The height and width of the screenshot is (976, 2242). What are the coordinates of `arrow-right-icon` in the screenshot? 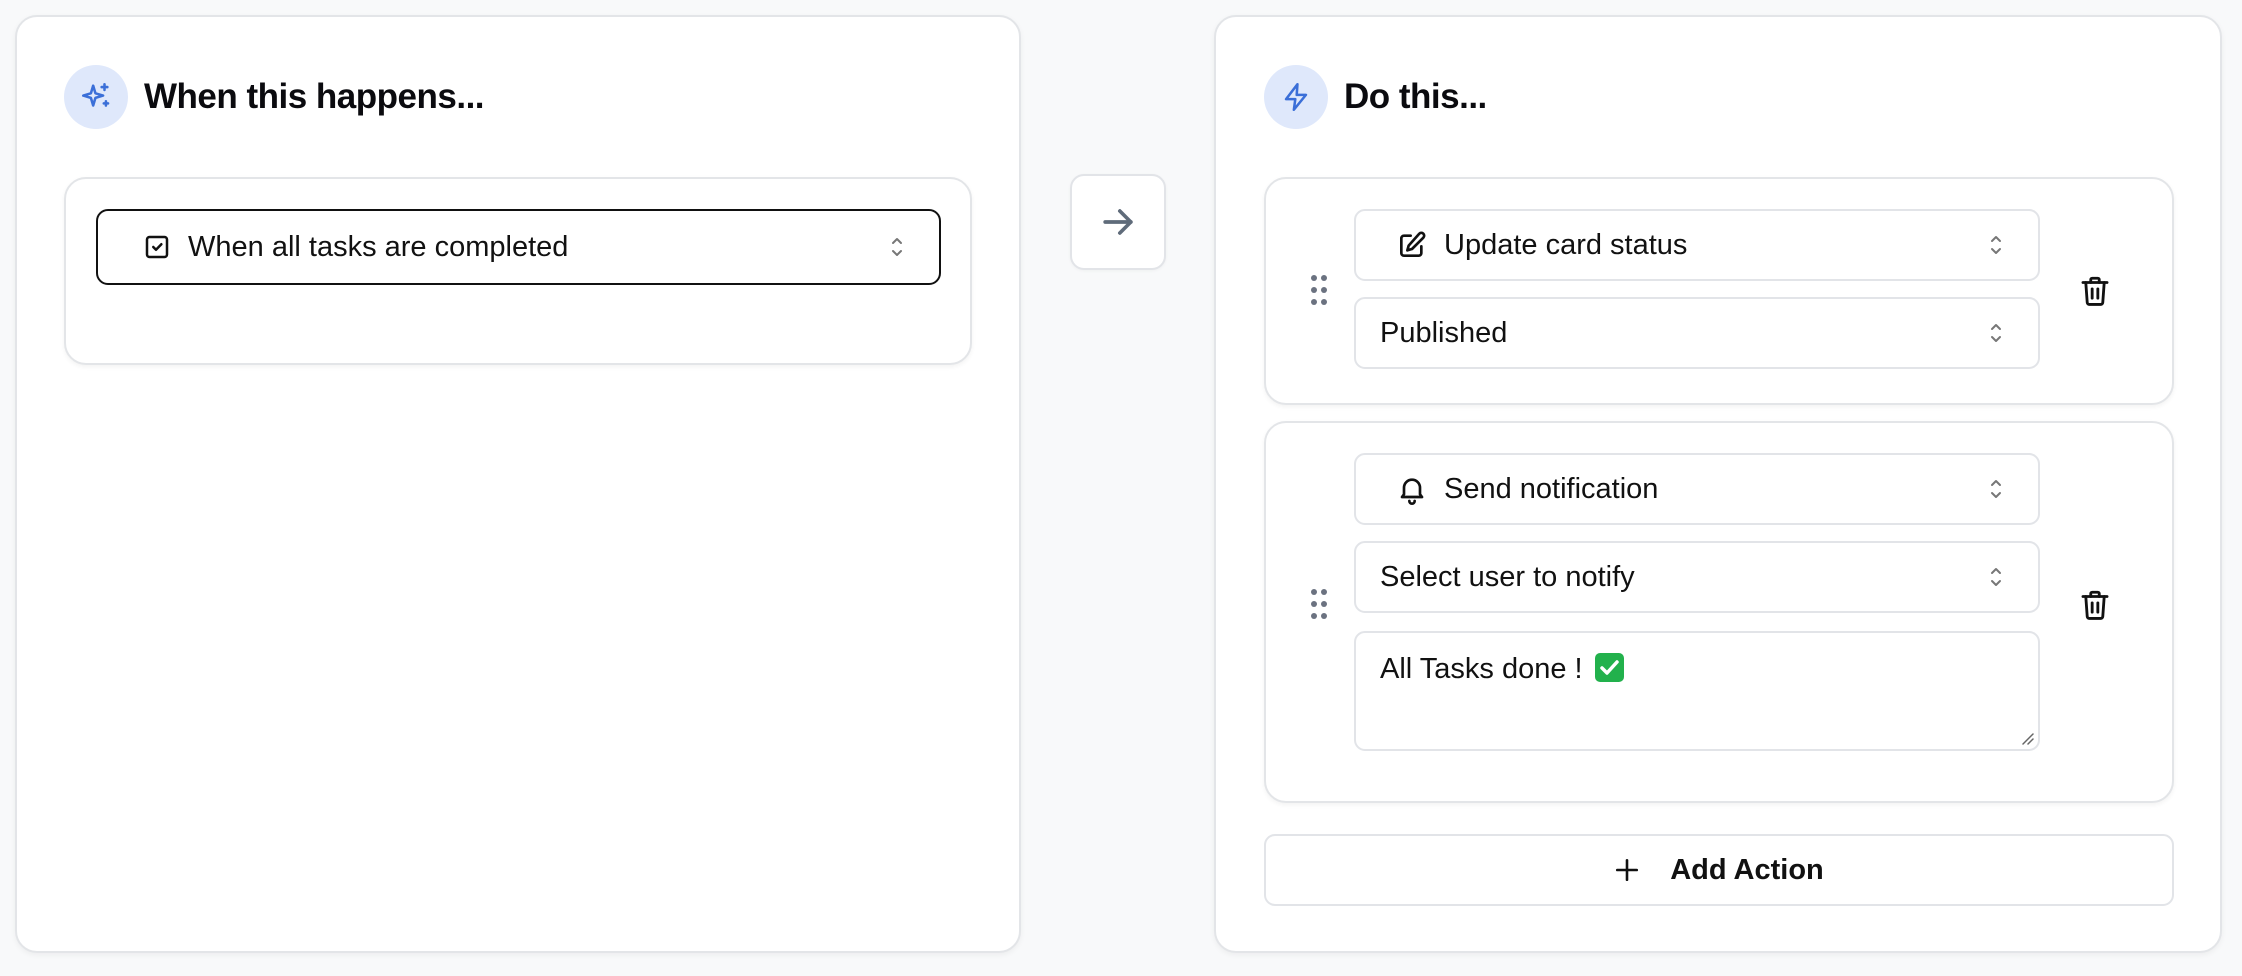 It's located at (1118, 222).